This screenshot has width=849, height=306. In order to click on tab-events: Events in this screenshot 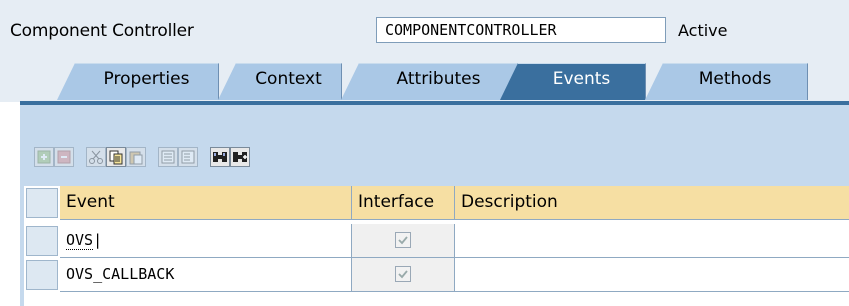, I will do `click(582, 81)`.